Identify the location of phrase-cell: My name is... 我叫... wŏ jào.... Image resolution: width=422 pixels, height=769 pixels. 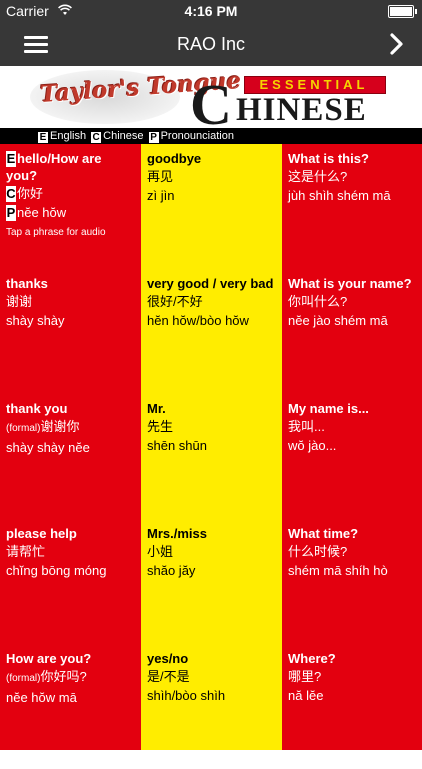
(352, 456).